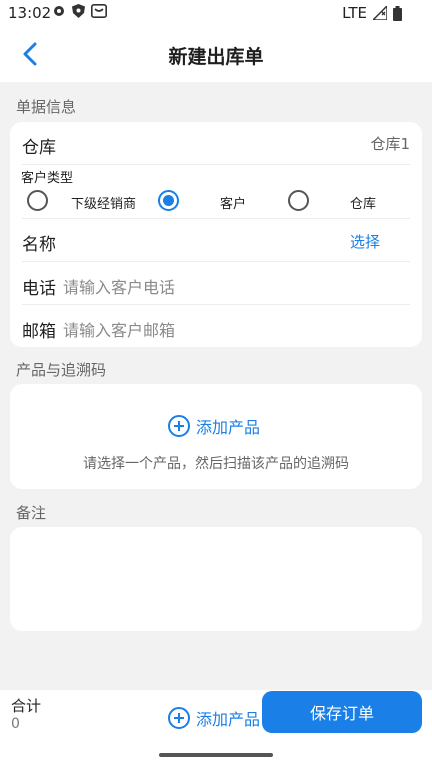 The width and height of the screenshot is (432, 768). What do you see at coordinates (380, 13) in the screenshot?
I see `signal-icon` at bounding box center [380, 13].